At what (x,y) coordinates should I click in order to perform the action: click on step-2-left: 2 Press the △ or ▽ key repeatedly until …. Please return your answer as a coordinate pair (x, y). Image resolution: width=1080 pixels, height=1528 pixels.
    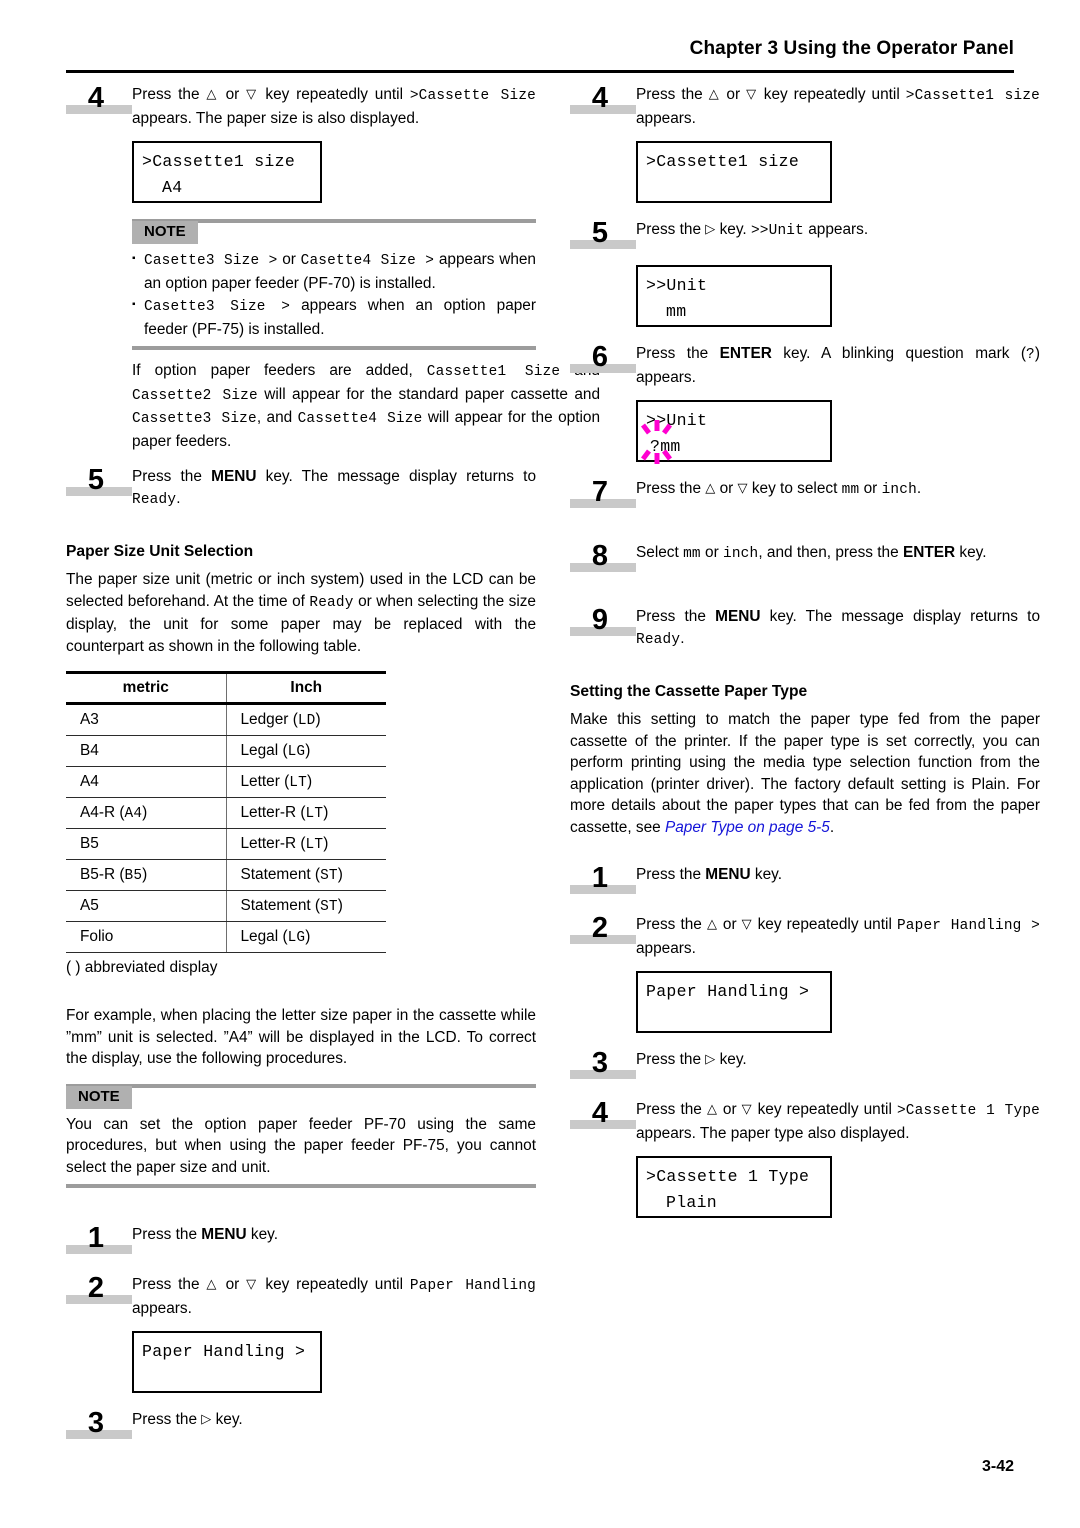
    Looking at the image, I should click on (301, 1296).